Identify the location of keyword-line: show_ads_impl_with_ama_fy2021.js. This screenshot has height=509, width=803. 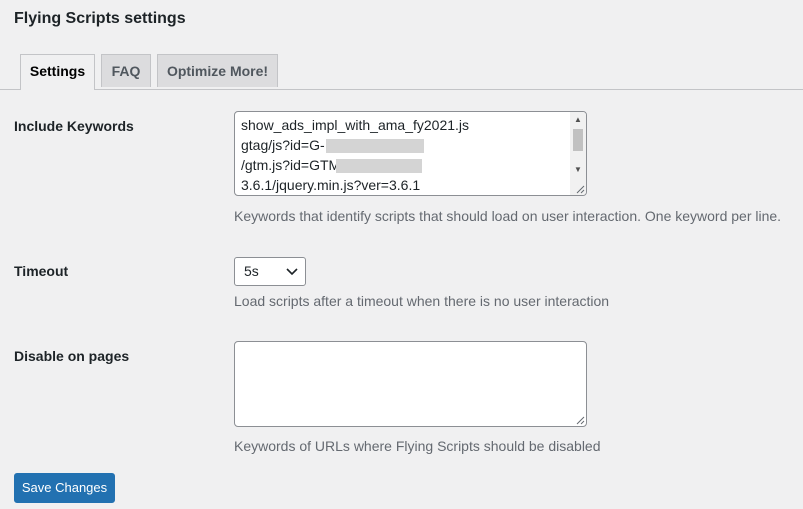
(355, 125).